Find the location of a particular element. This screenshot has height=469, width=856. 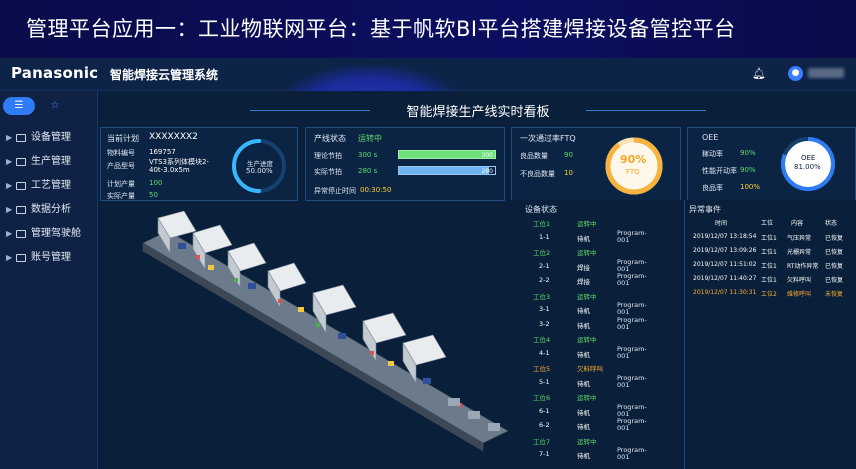

event-panel-title: 异常事件 is located at coordinates (705, 209).